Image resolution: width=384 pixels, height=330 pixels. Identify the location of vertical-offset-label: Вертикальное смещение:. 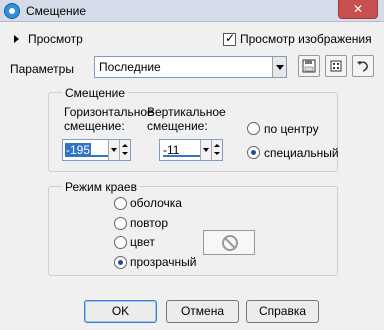
(186, 119).